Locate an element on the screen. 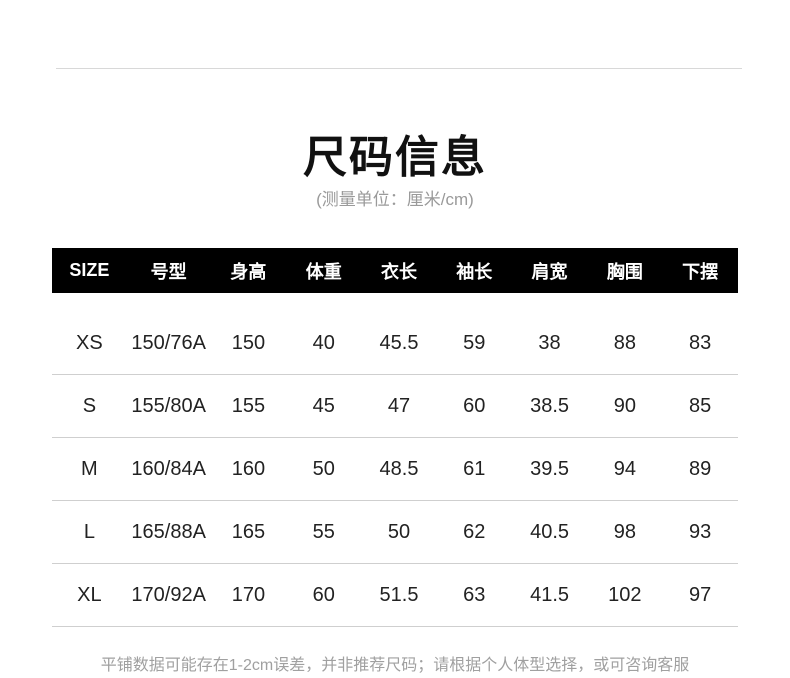  cell-model: 165/88A is located at coordinates (168, 531).